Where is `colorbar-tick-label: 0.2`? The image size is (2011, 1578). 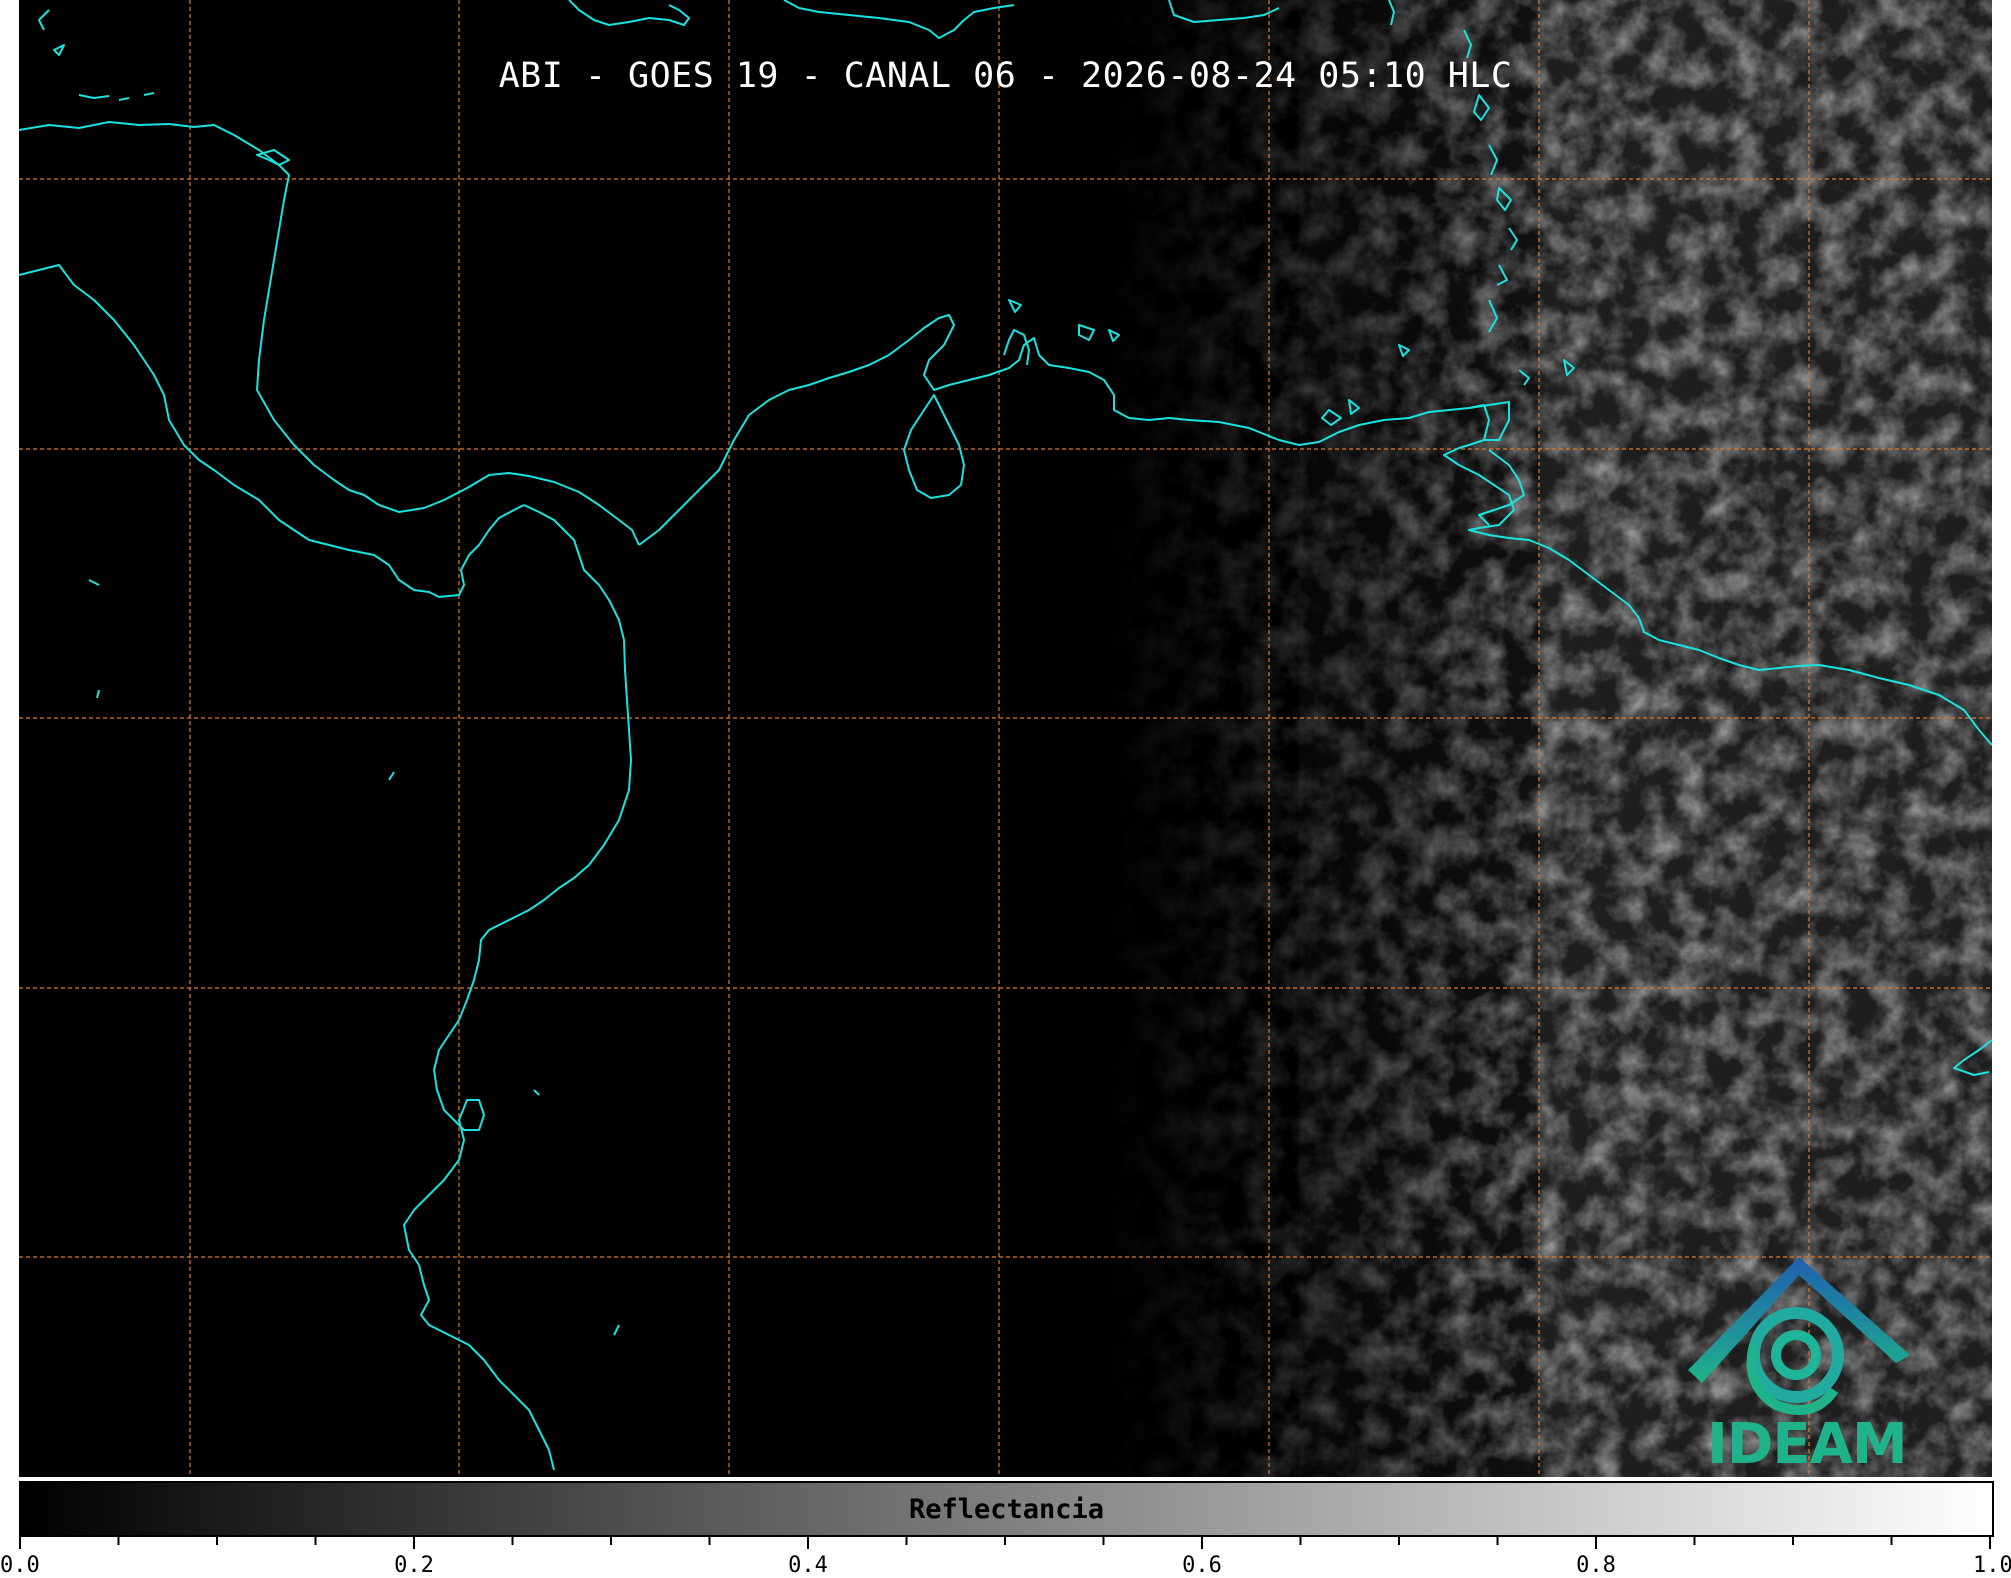 colorbar-tick-label: 0.2 is located at coordinates (414, 1565).